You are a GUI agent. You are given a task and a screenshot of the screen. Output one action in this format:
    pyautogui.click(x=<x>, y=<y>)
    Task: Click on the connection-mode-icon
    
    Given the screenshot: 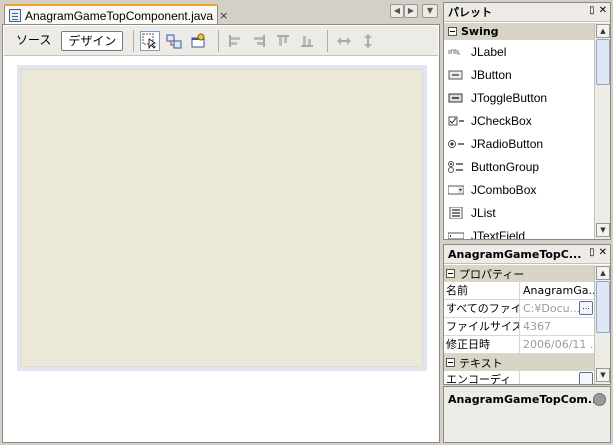 What is the action you would take?
    pyautogui.click(x=174, y=41)
    